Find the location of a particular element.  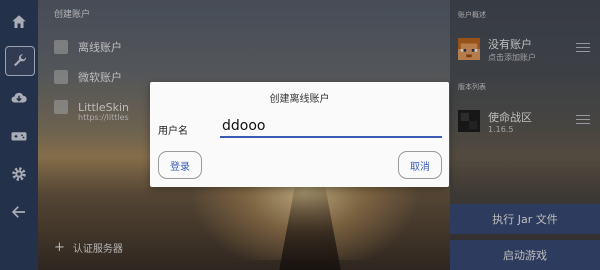

username-label: 用户名 is located at coordinates (173, 131).